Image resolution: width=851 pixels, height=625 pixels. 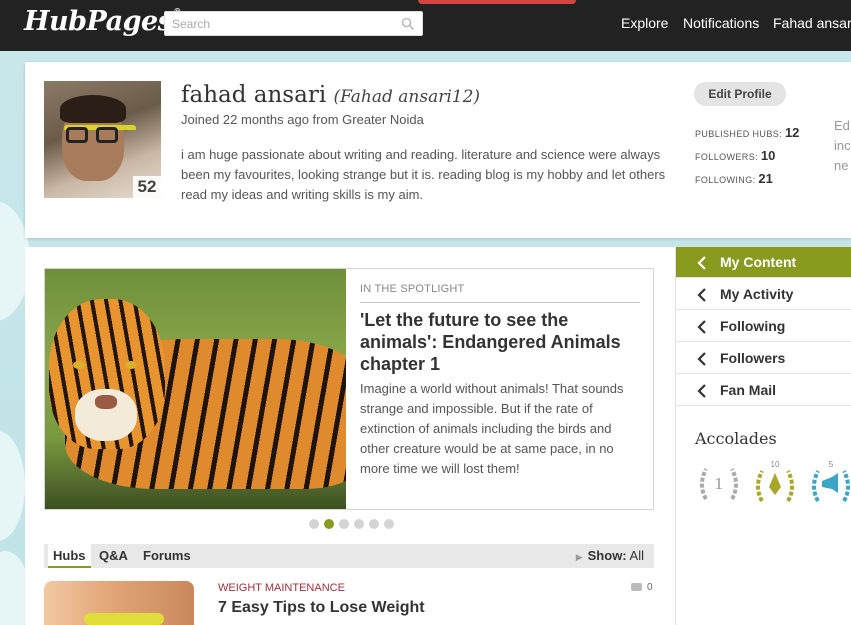 I want to click on spotlight-image, so click(x=195, y=389).